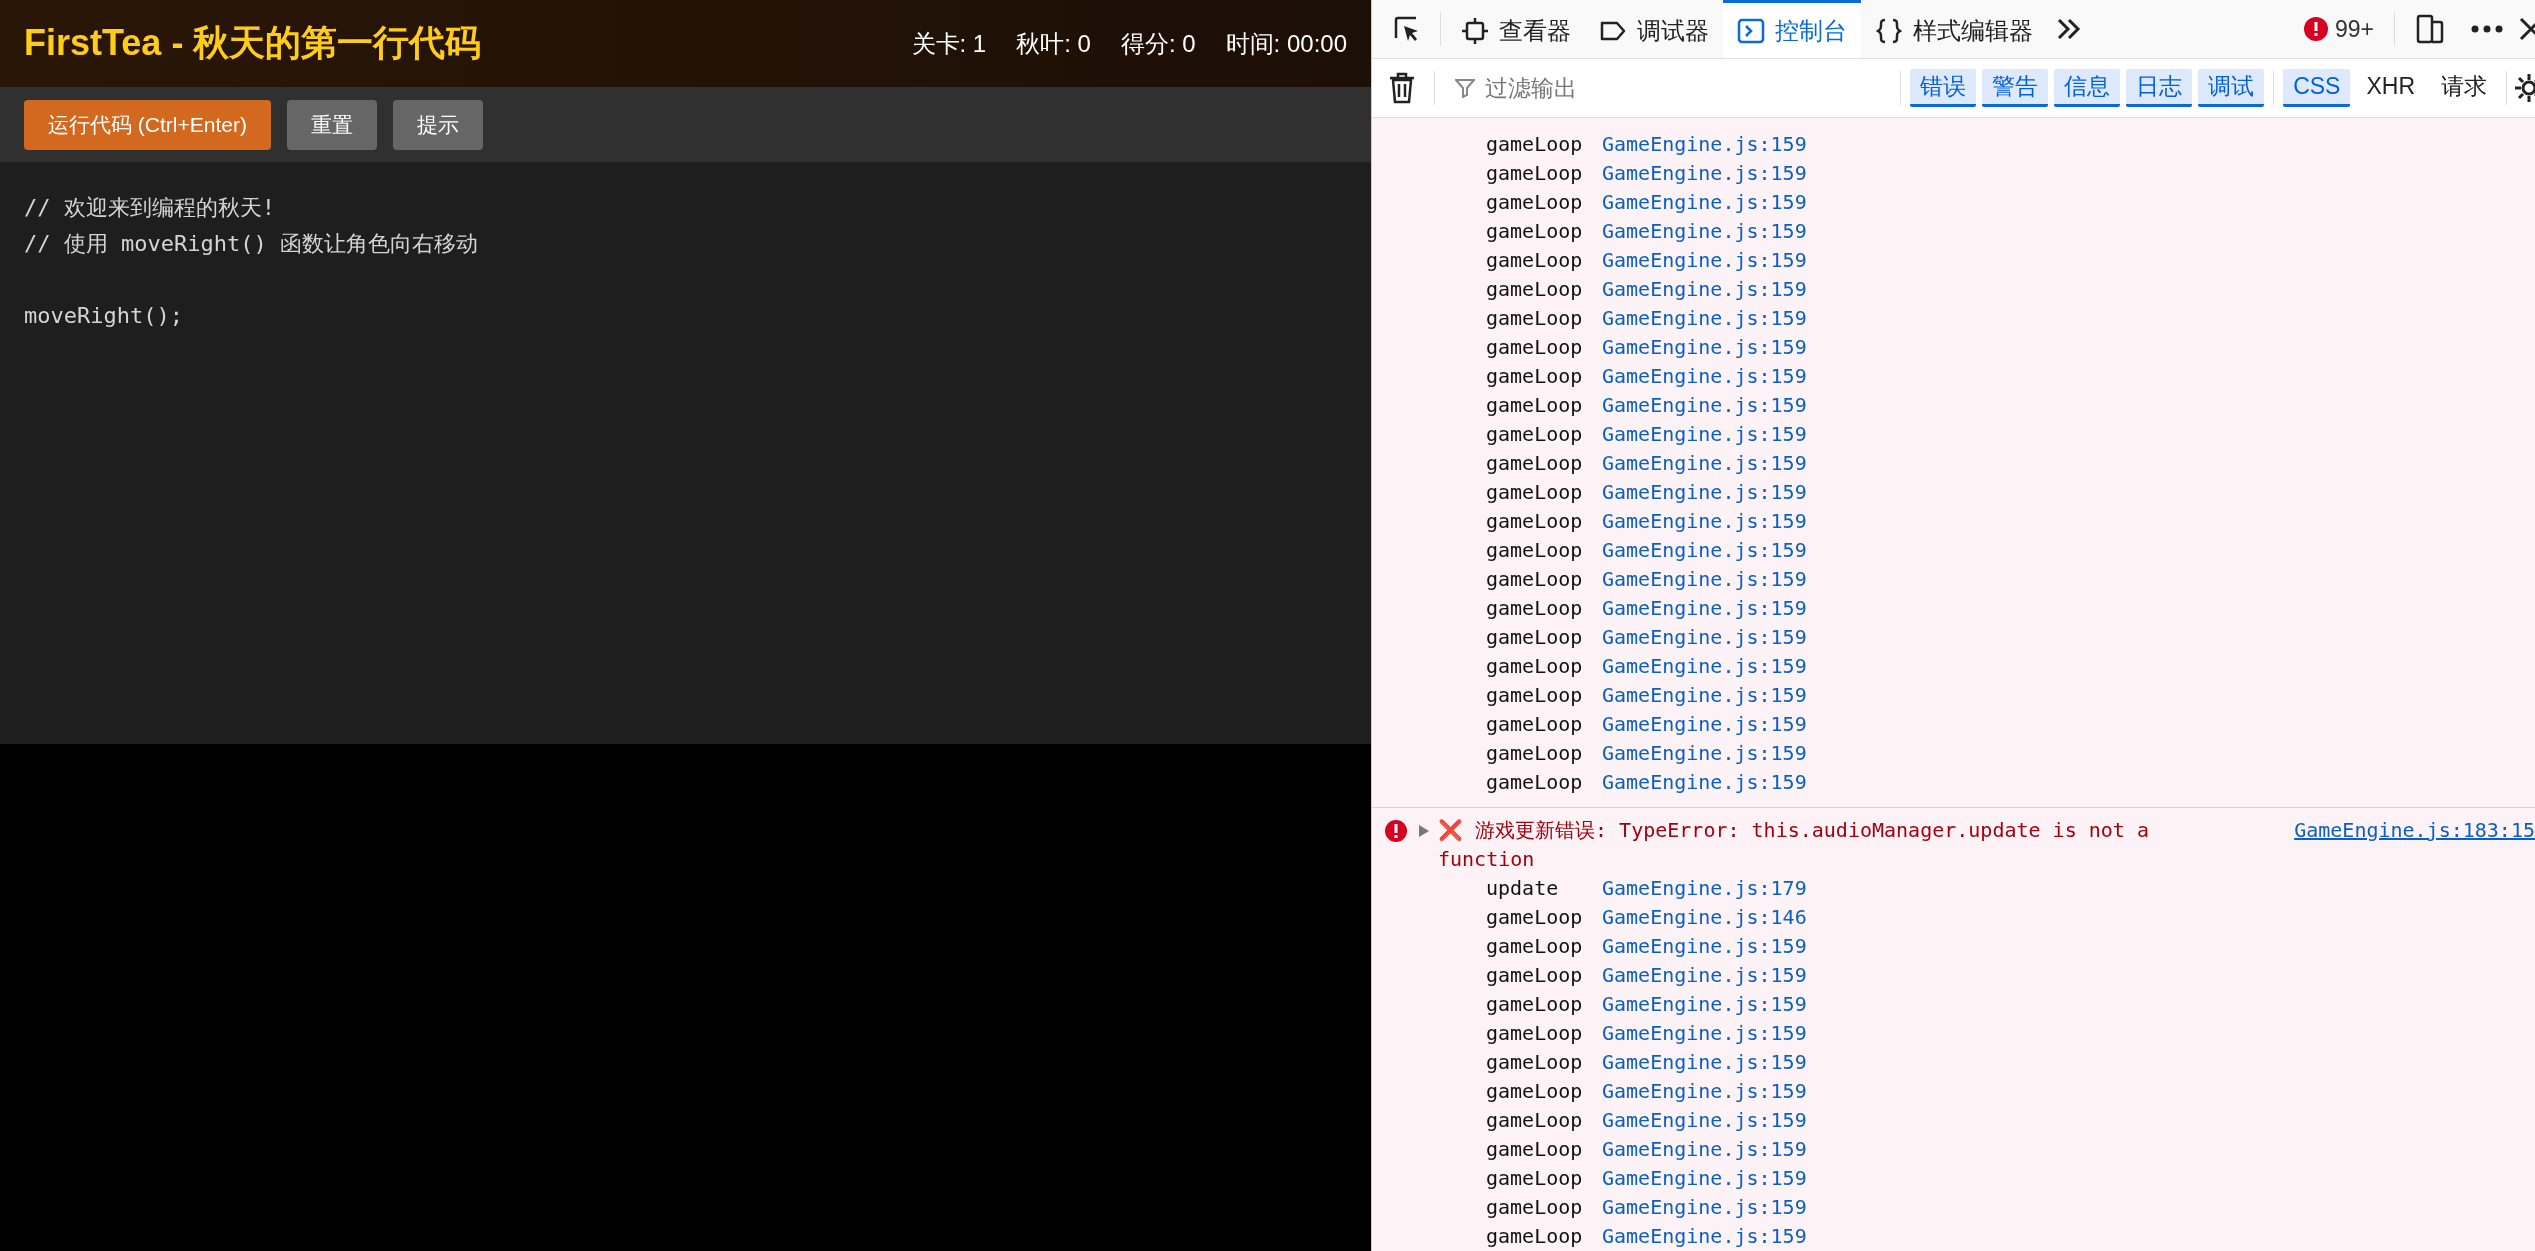  Describe the element at coordinates (1792, 29) in the screenshot. I see `devtools-tab: 控制台` at that location.